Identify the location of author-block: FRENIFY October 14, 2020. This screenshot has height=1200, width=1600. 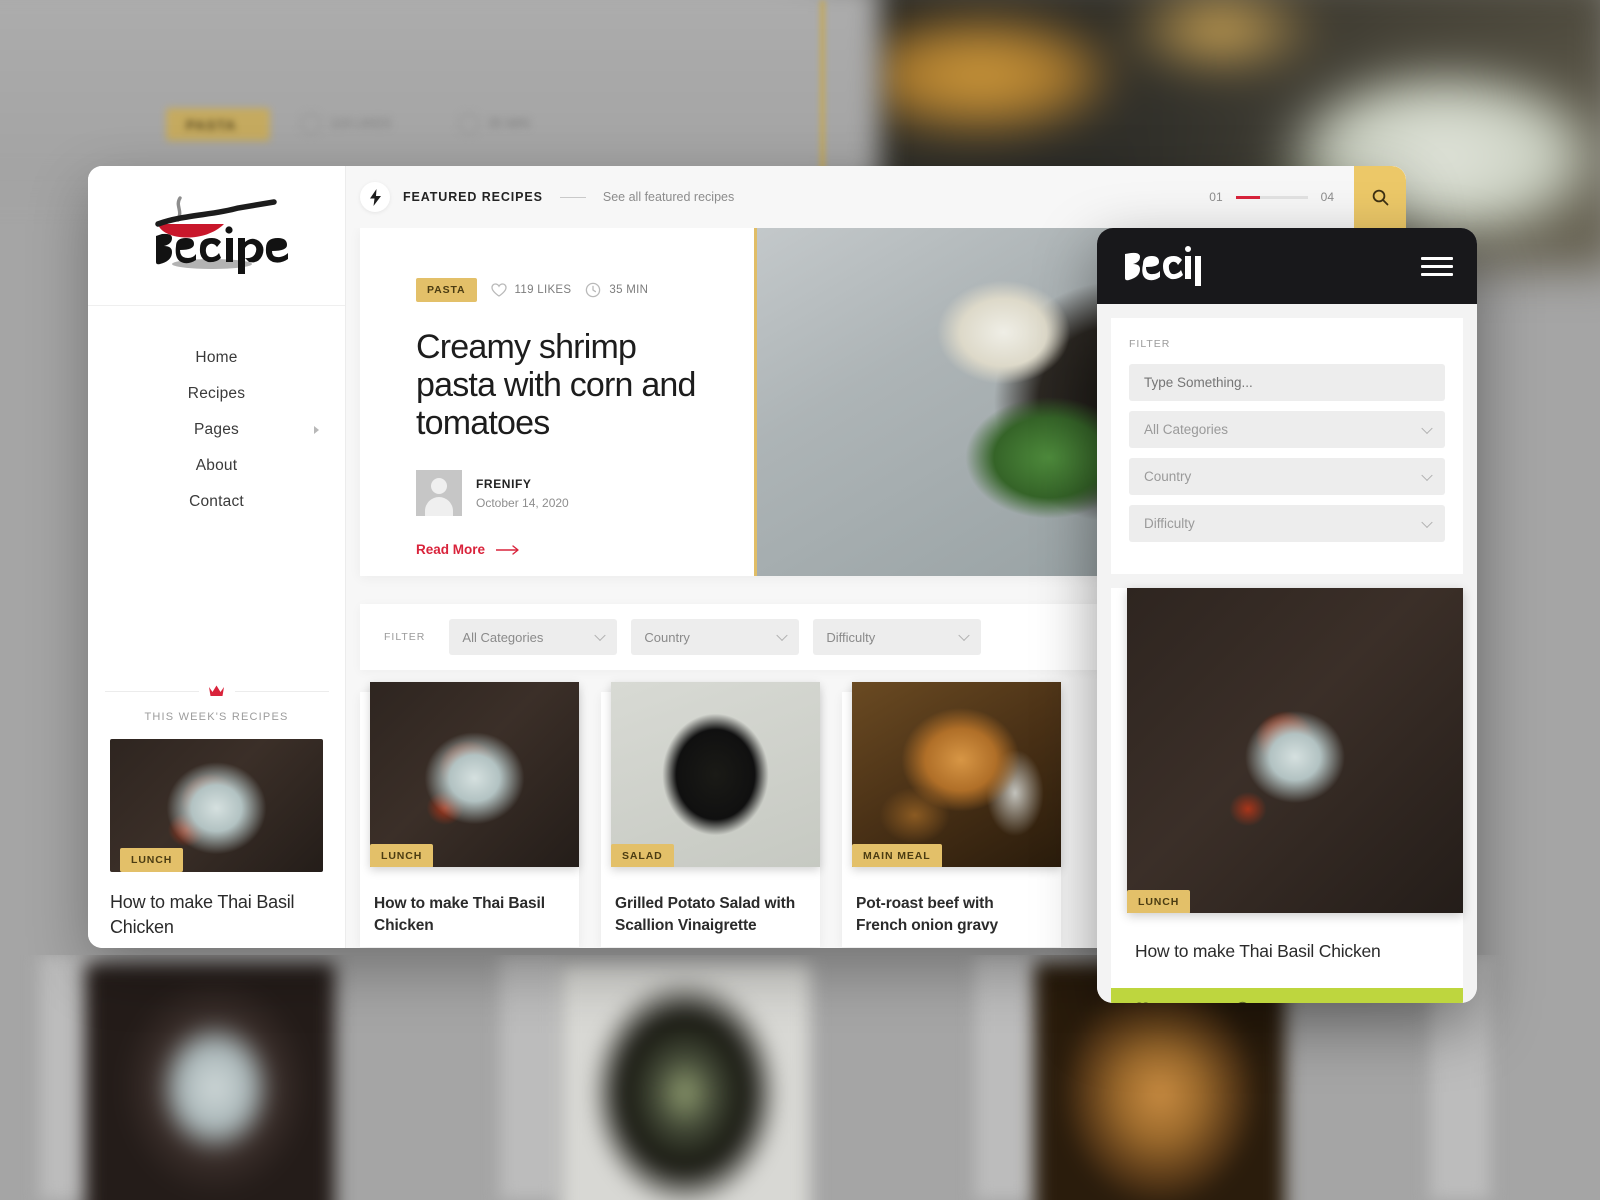
(565, 493).